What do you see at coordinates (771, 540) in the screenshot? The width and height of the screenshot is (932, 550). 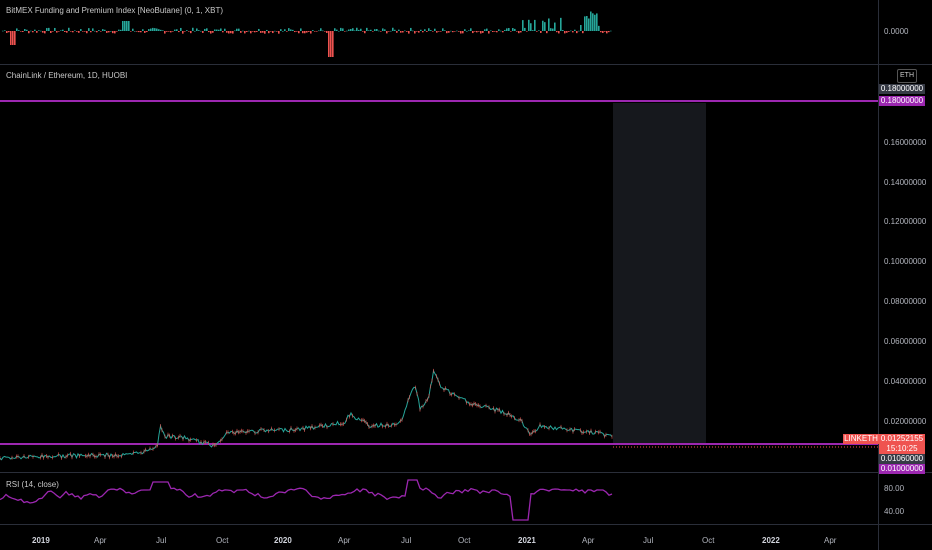 I see `time-label: 2022` at bounding box center [771, 540].